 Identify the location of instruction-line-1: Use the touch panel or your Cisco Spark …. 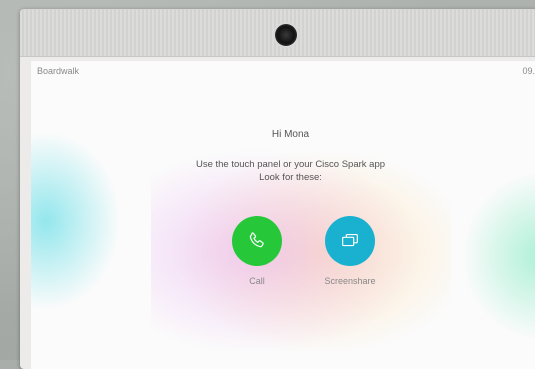
(290, 164).